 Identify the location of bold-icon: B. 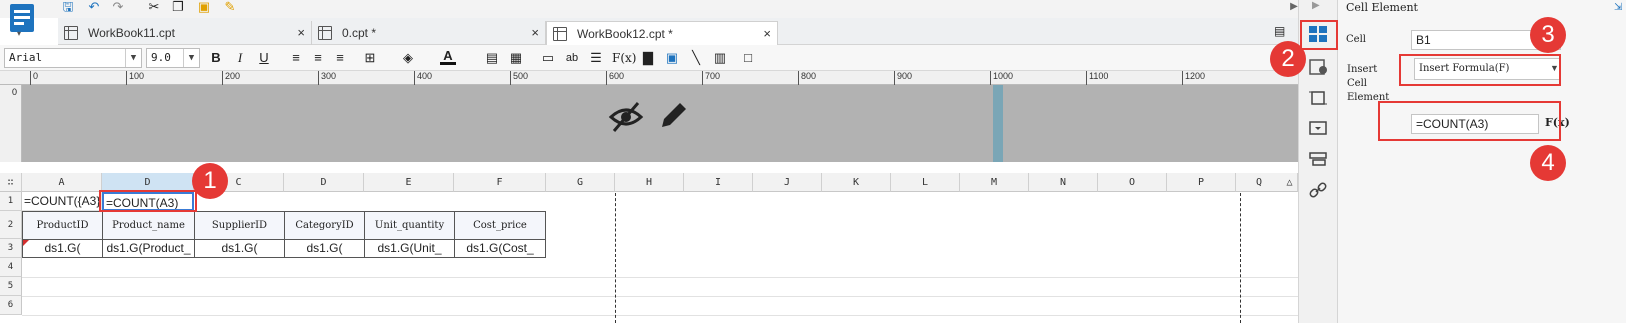
(216, 58).